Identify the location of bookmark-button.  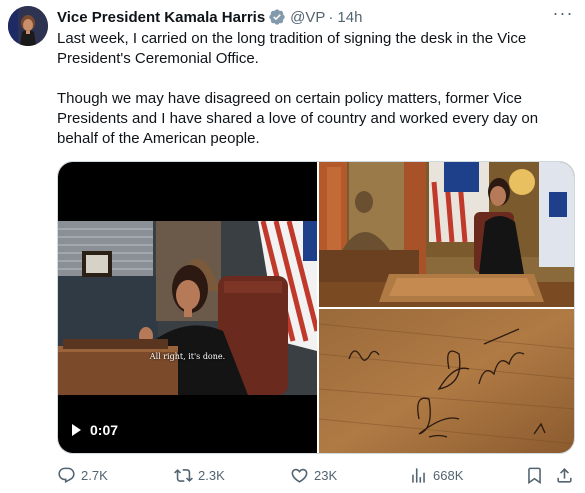
(537, 475).